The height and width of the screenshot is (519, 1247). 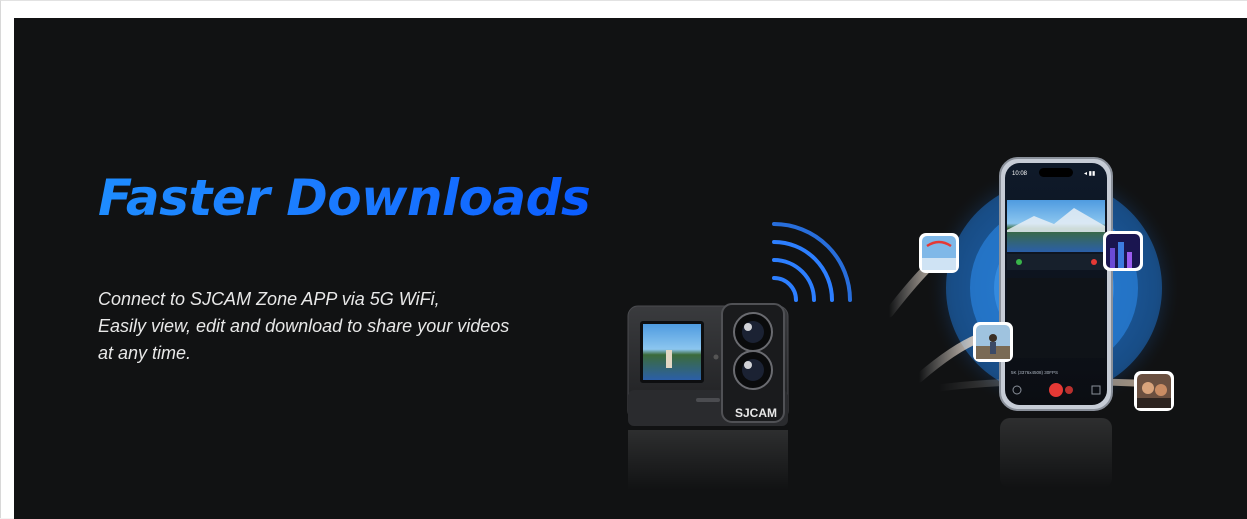 What do you see at coordinates (1034, 372) in the screenshot?
I see `phone-resolution-readout: 5K (3376x4508) 30FPS` at bounding box center [1034, 372].